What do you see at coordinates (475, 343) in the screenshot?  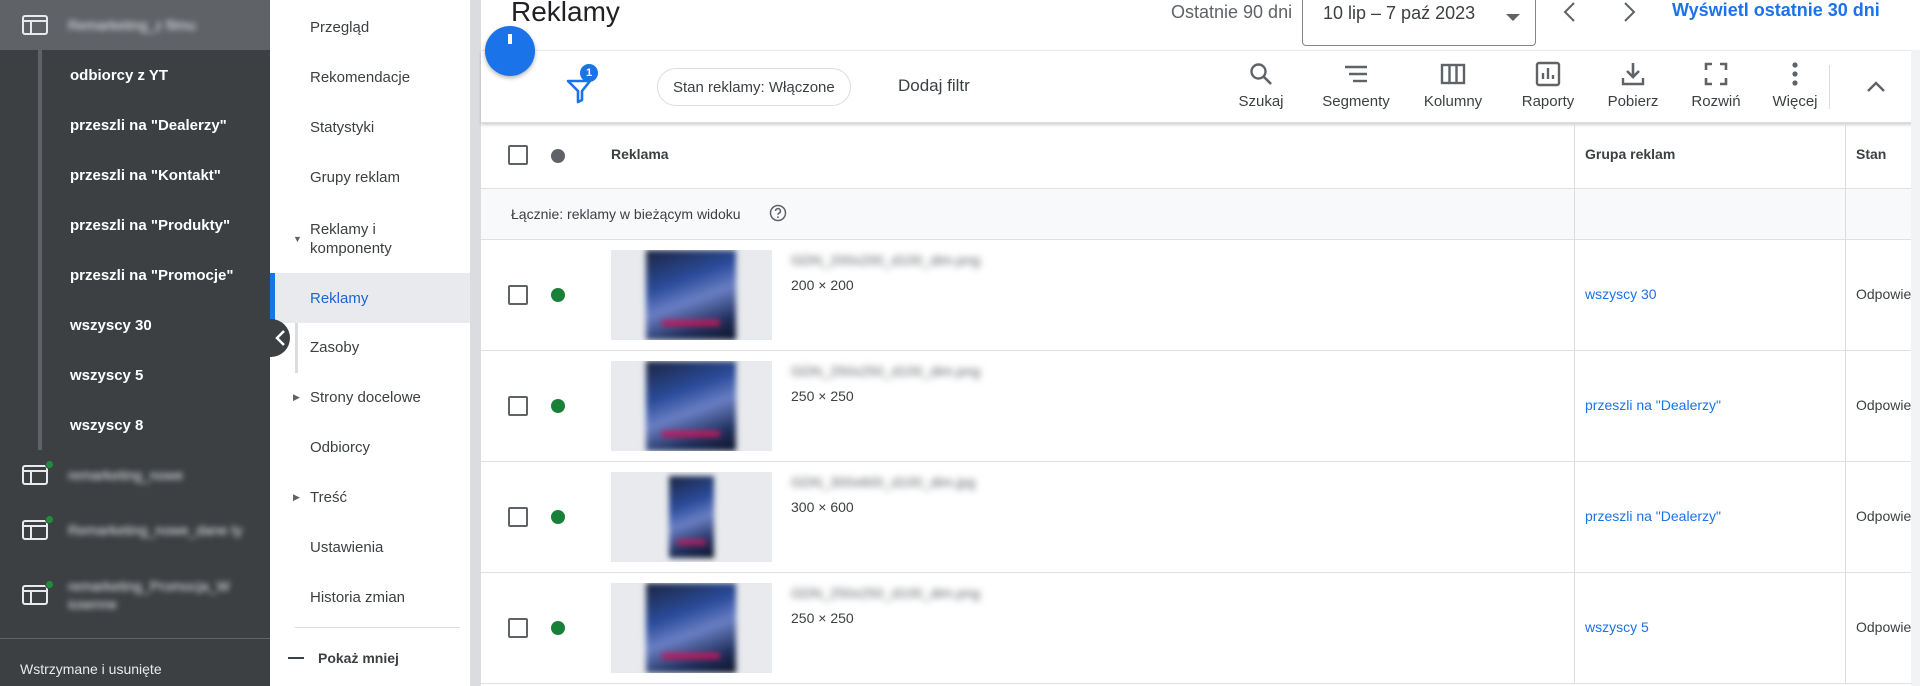 I see `menu-scrollbar` at bounding box center [475, 343].